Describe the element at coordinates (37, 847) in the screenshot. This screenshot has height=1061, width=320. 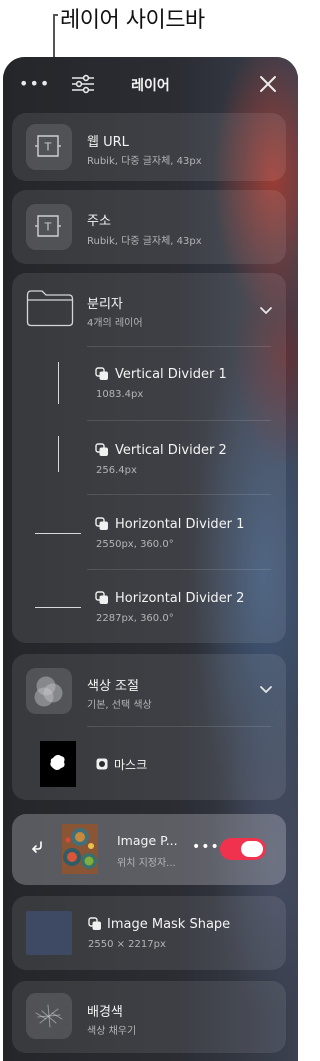
I see `clip-arrow-icon` at that location.